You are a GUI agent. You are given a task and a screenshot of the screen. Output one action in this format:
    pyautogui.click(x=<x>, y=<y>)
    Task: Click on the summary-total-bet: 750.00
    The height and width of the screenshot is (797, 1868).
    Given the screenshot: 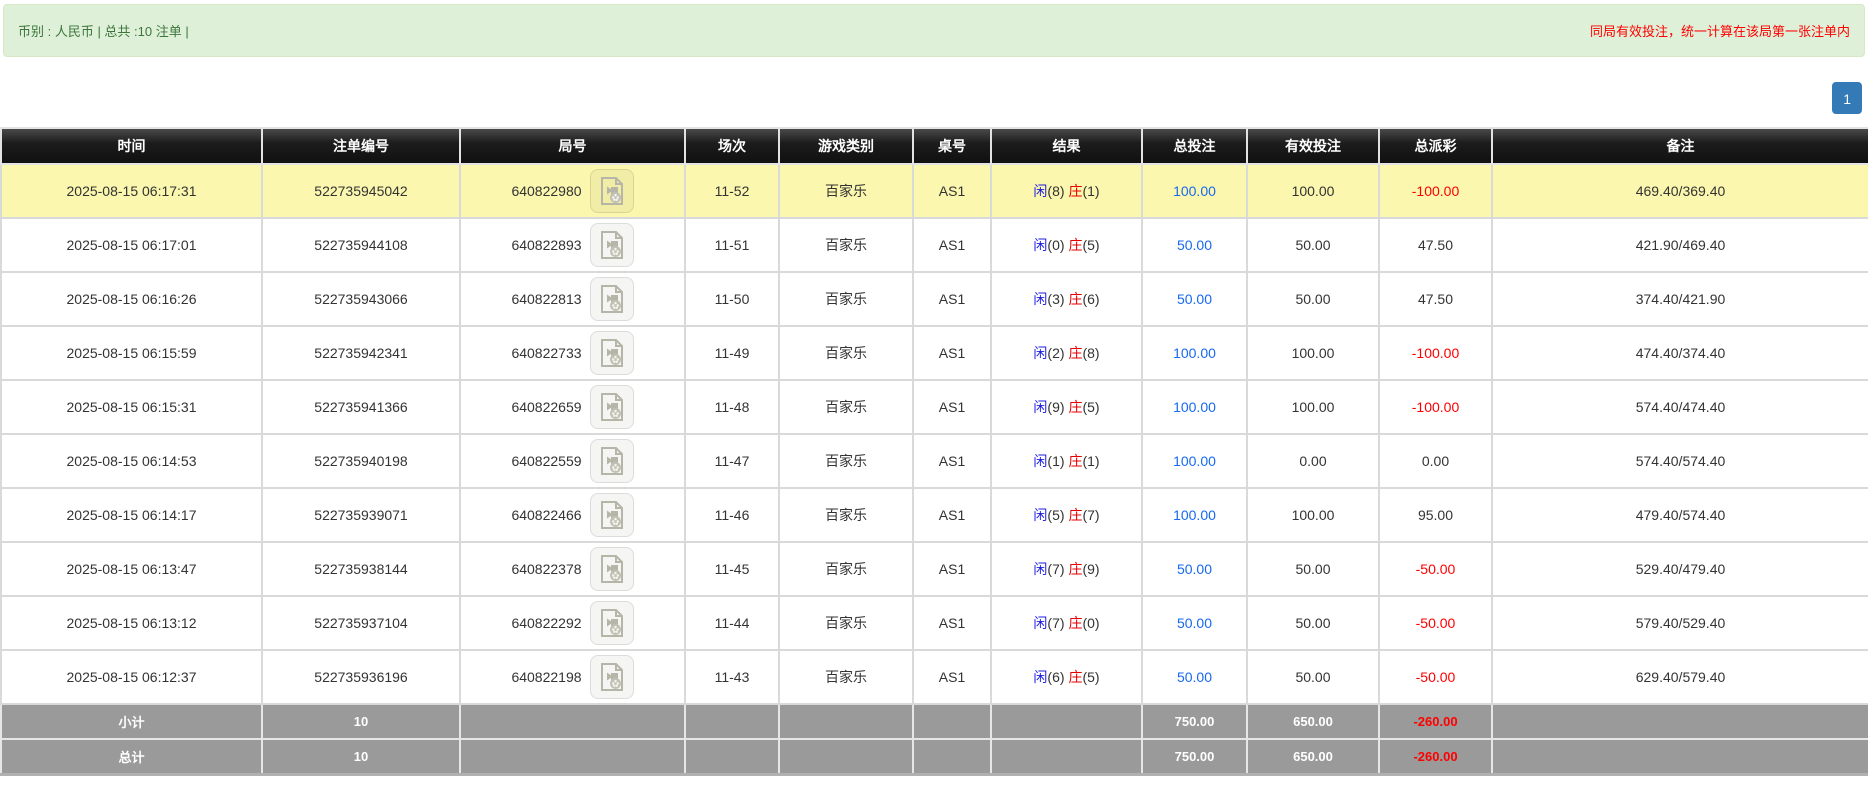 What is the action you would take?
    pyautogui.click(x=1194, y=757)
    